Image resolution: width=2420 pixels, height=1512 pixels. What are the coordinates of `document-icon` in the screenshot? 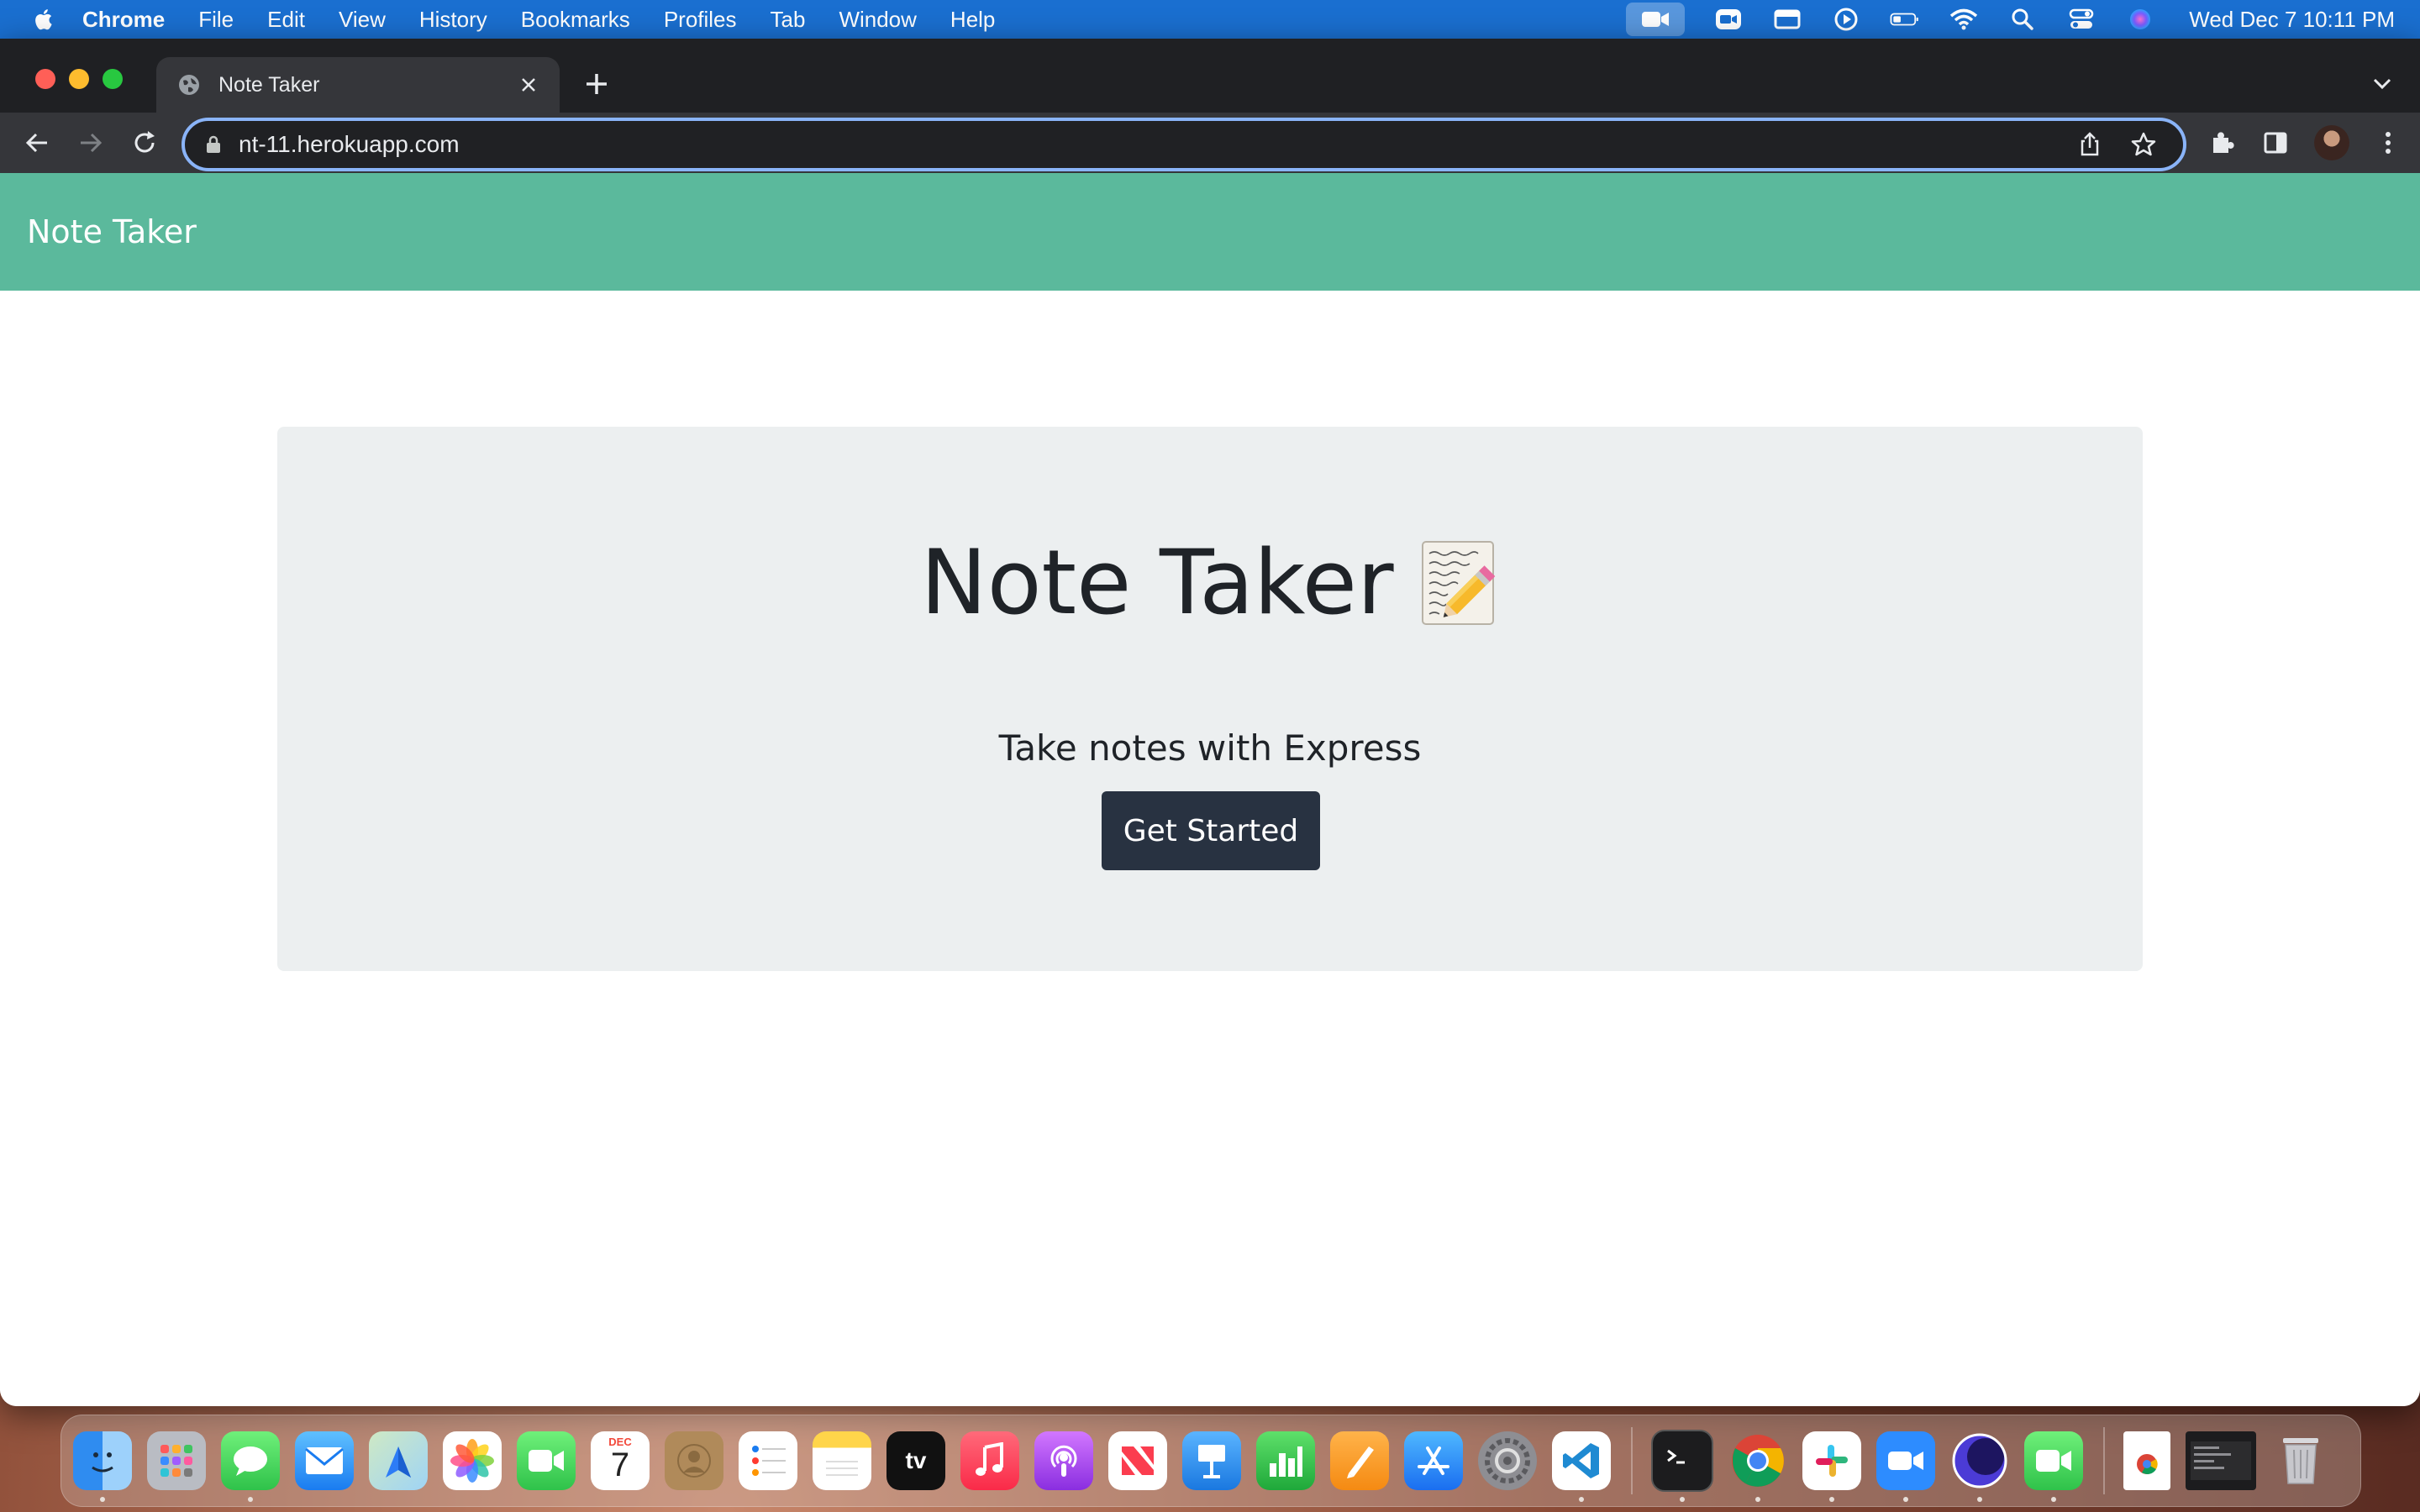 It's located at (2147, 1460).